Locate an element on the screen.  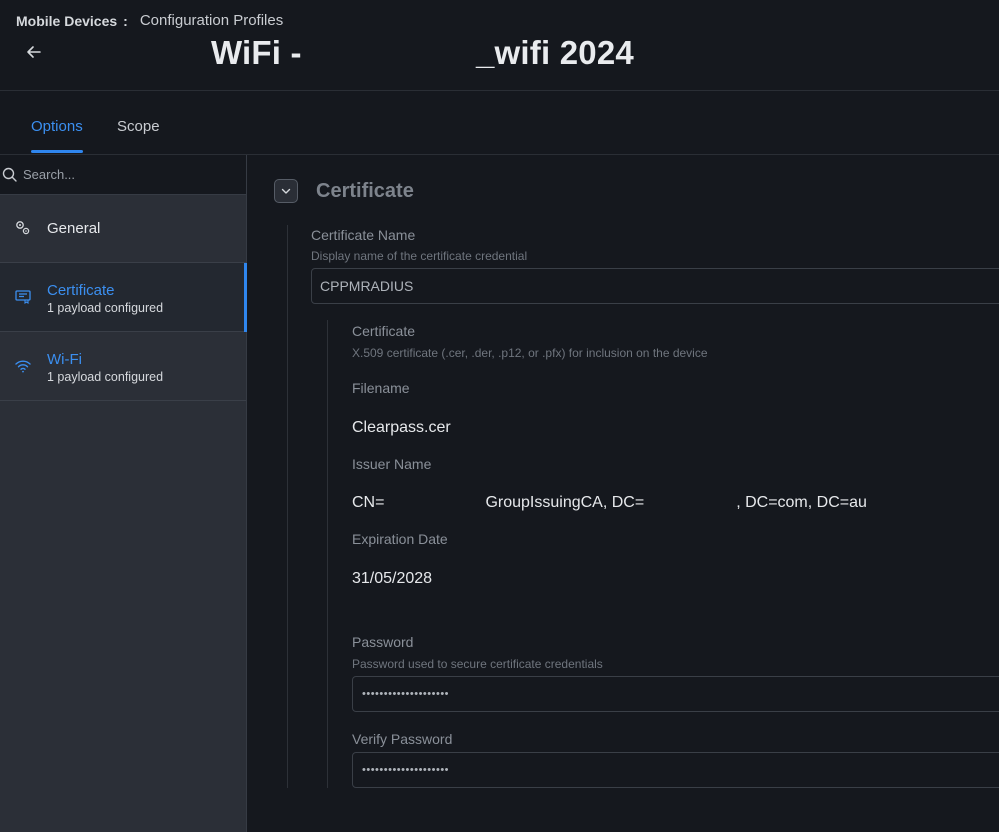
tab-options: Options is located at coordinates (57, 126).